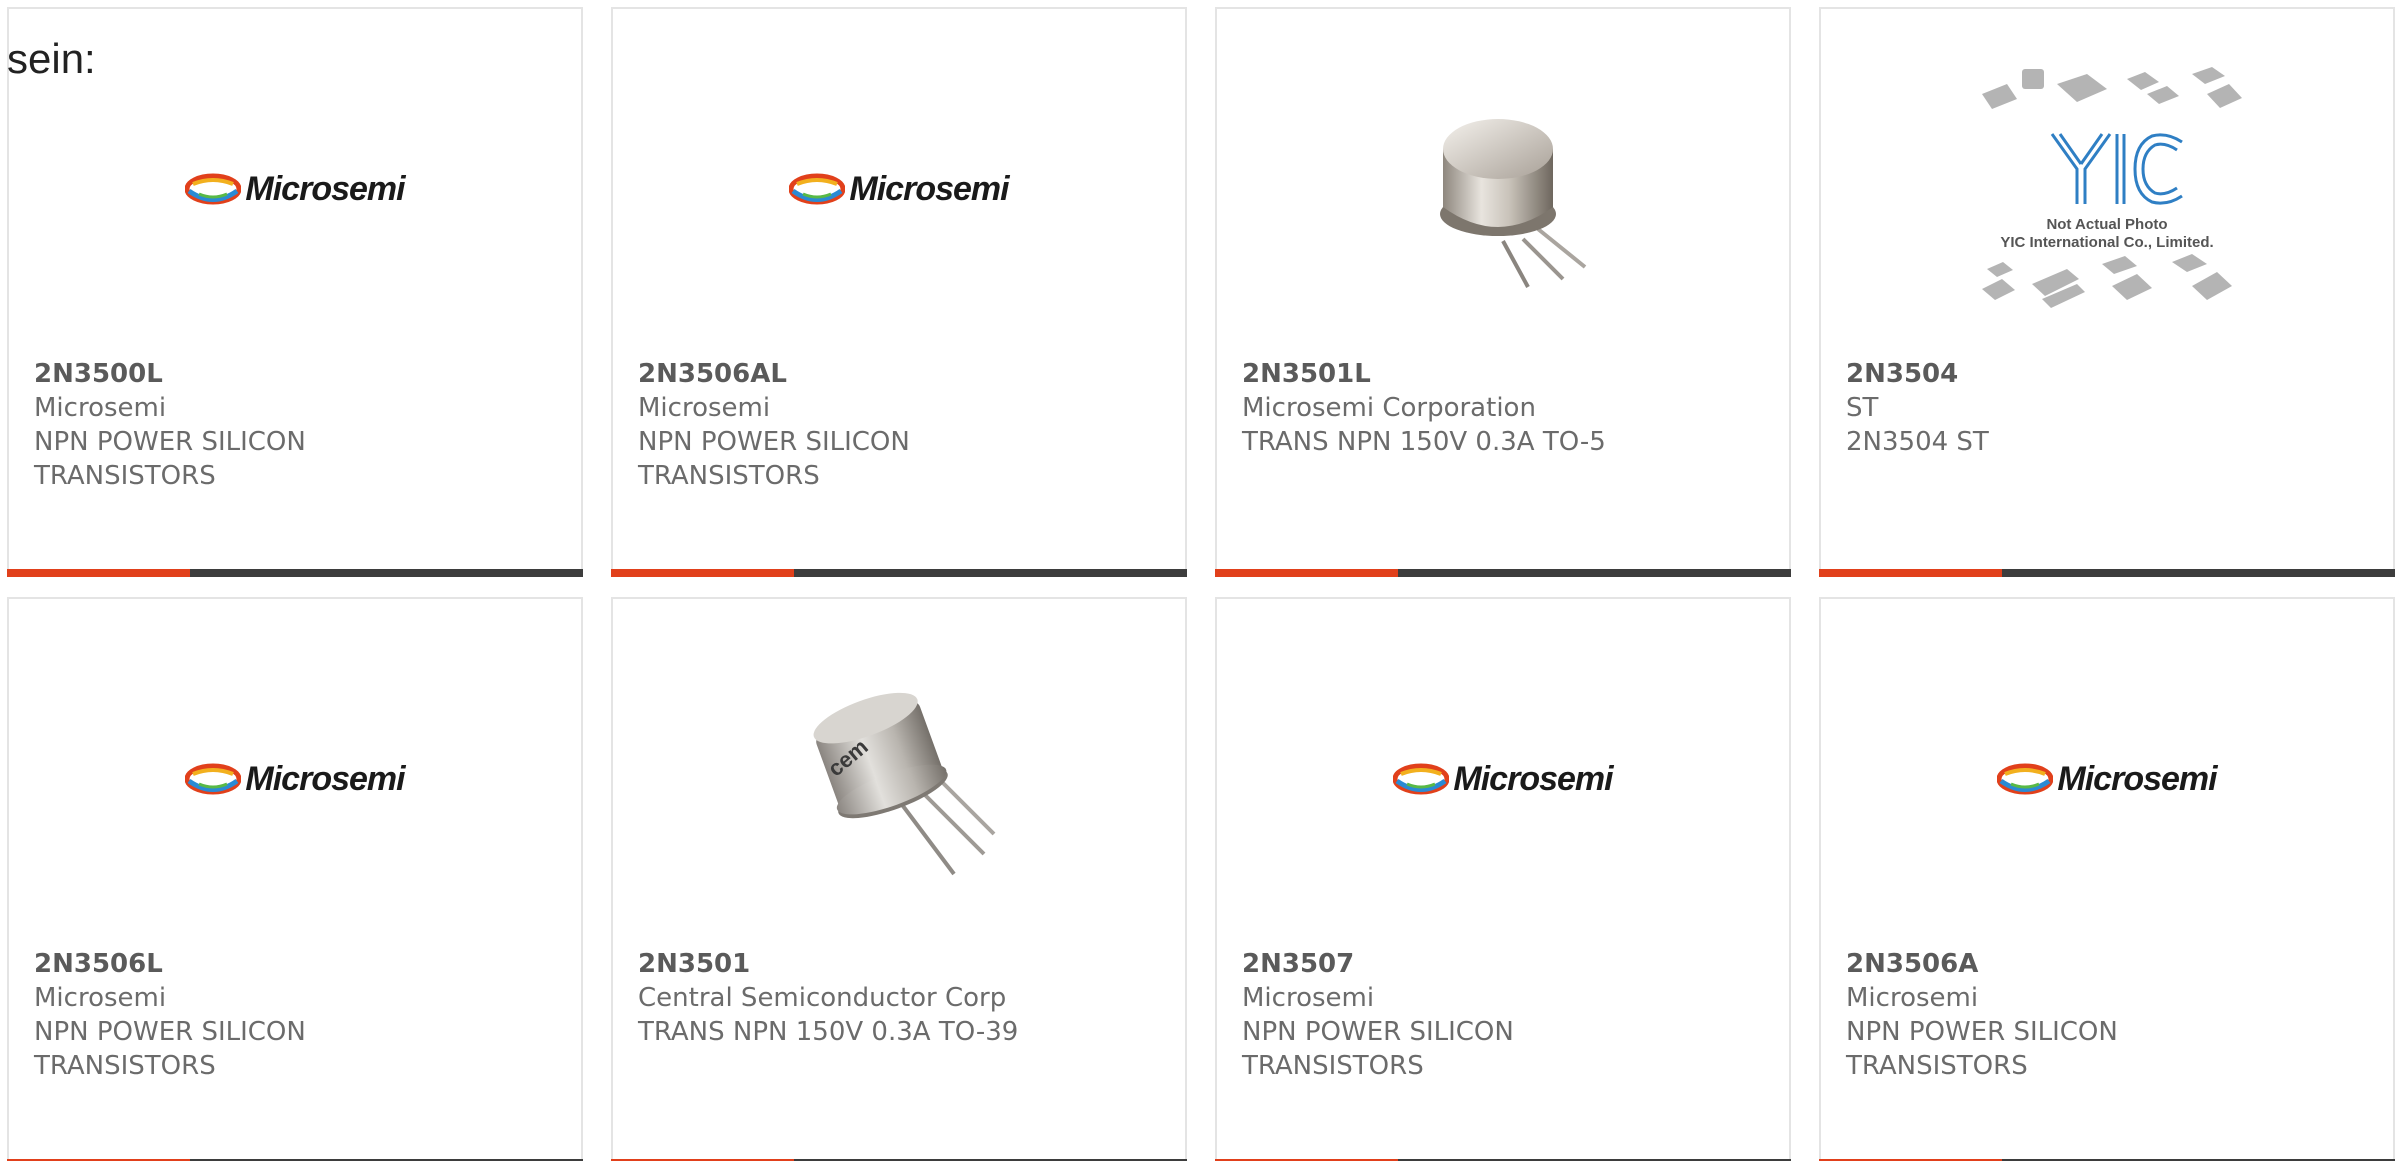  Describe the element at coordinates (2106, 224) in the screenshot. I see `image-caption-line-1: Not Actual Photo` at that location.